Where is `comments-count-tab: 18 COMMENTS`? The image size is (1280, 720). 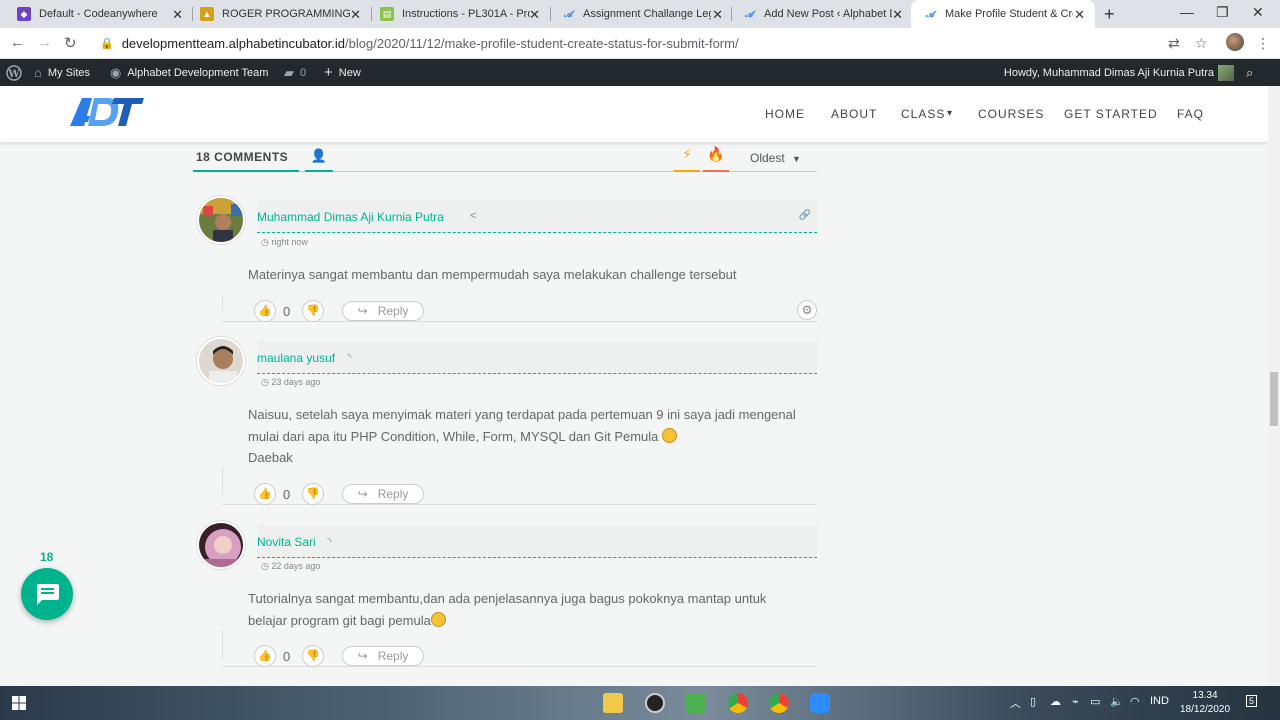 comments-count-tab: 18 COMMENTS is located at coordinates (246, 161).